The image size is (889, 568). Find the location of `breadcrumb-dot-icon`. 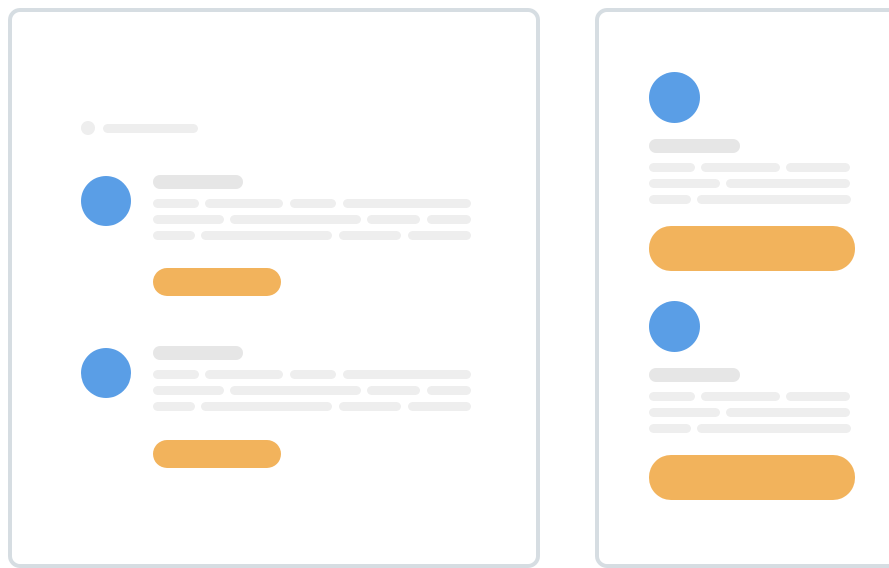

breadcrumb-dot-icon is located at coordinates (88, 128).